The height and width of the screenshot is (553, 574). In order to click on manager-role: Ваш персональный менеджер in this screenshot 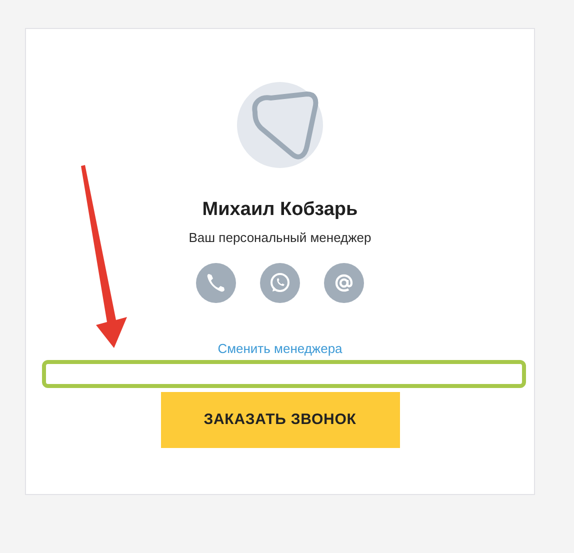, I will do `click(280, 238)`.